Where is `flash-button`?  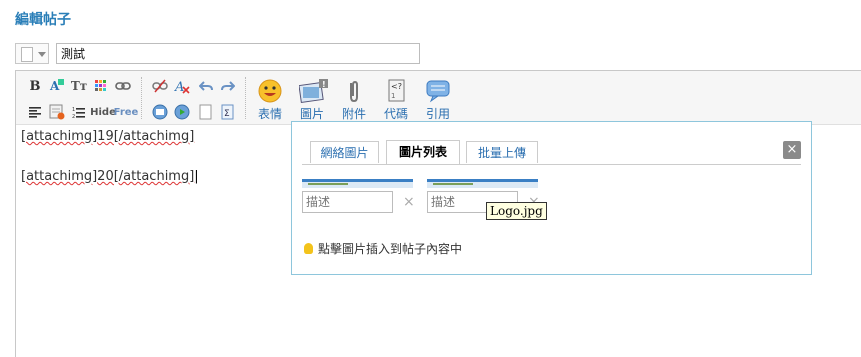 flash-button is located at coordinates (160, 112).